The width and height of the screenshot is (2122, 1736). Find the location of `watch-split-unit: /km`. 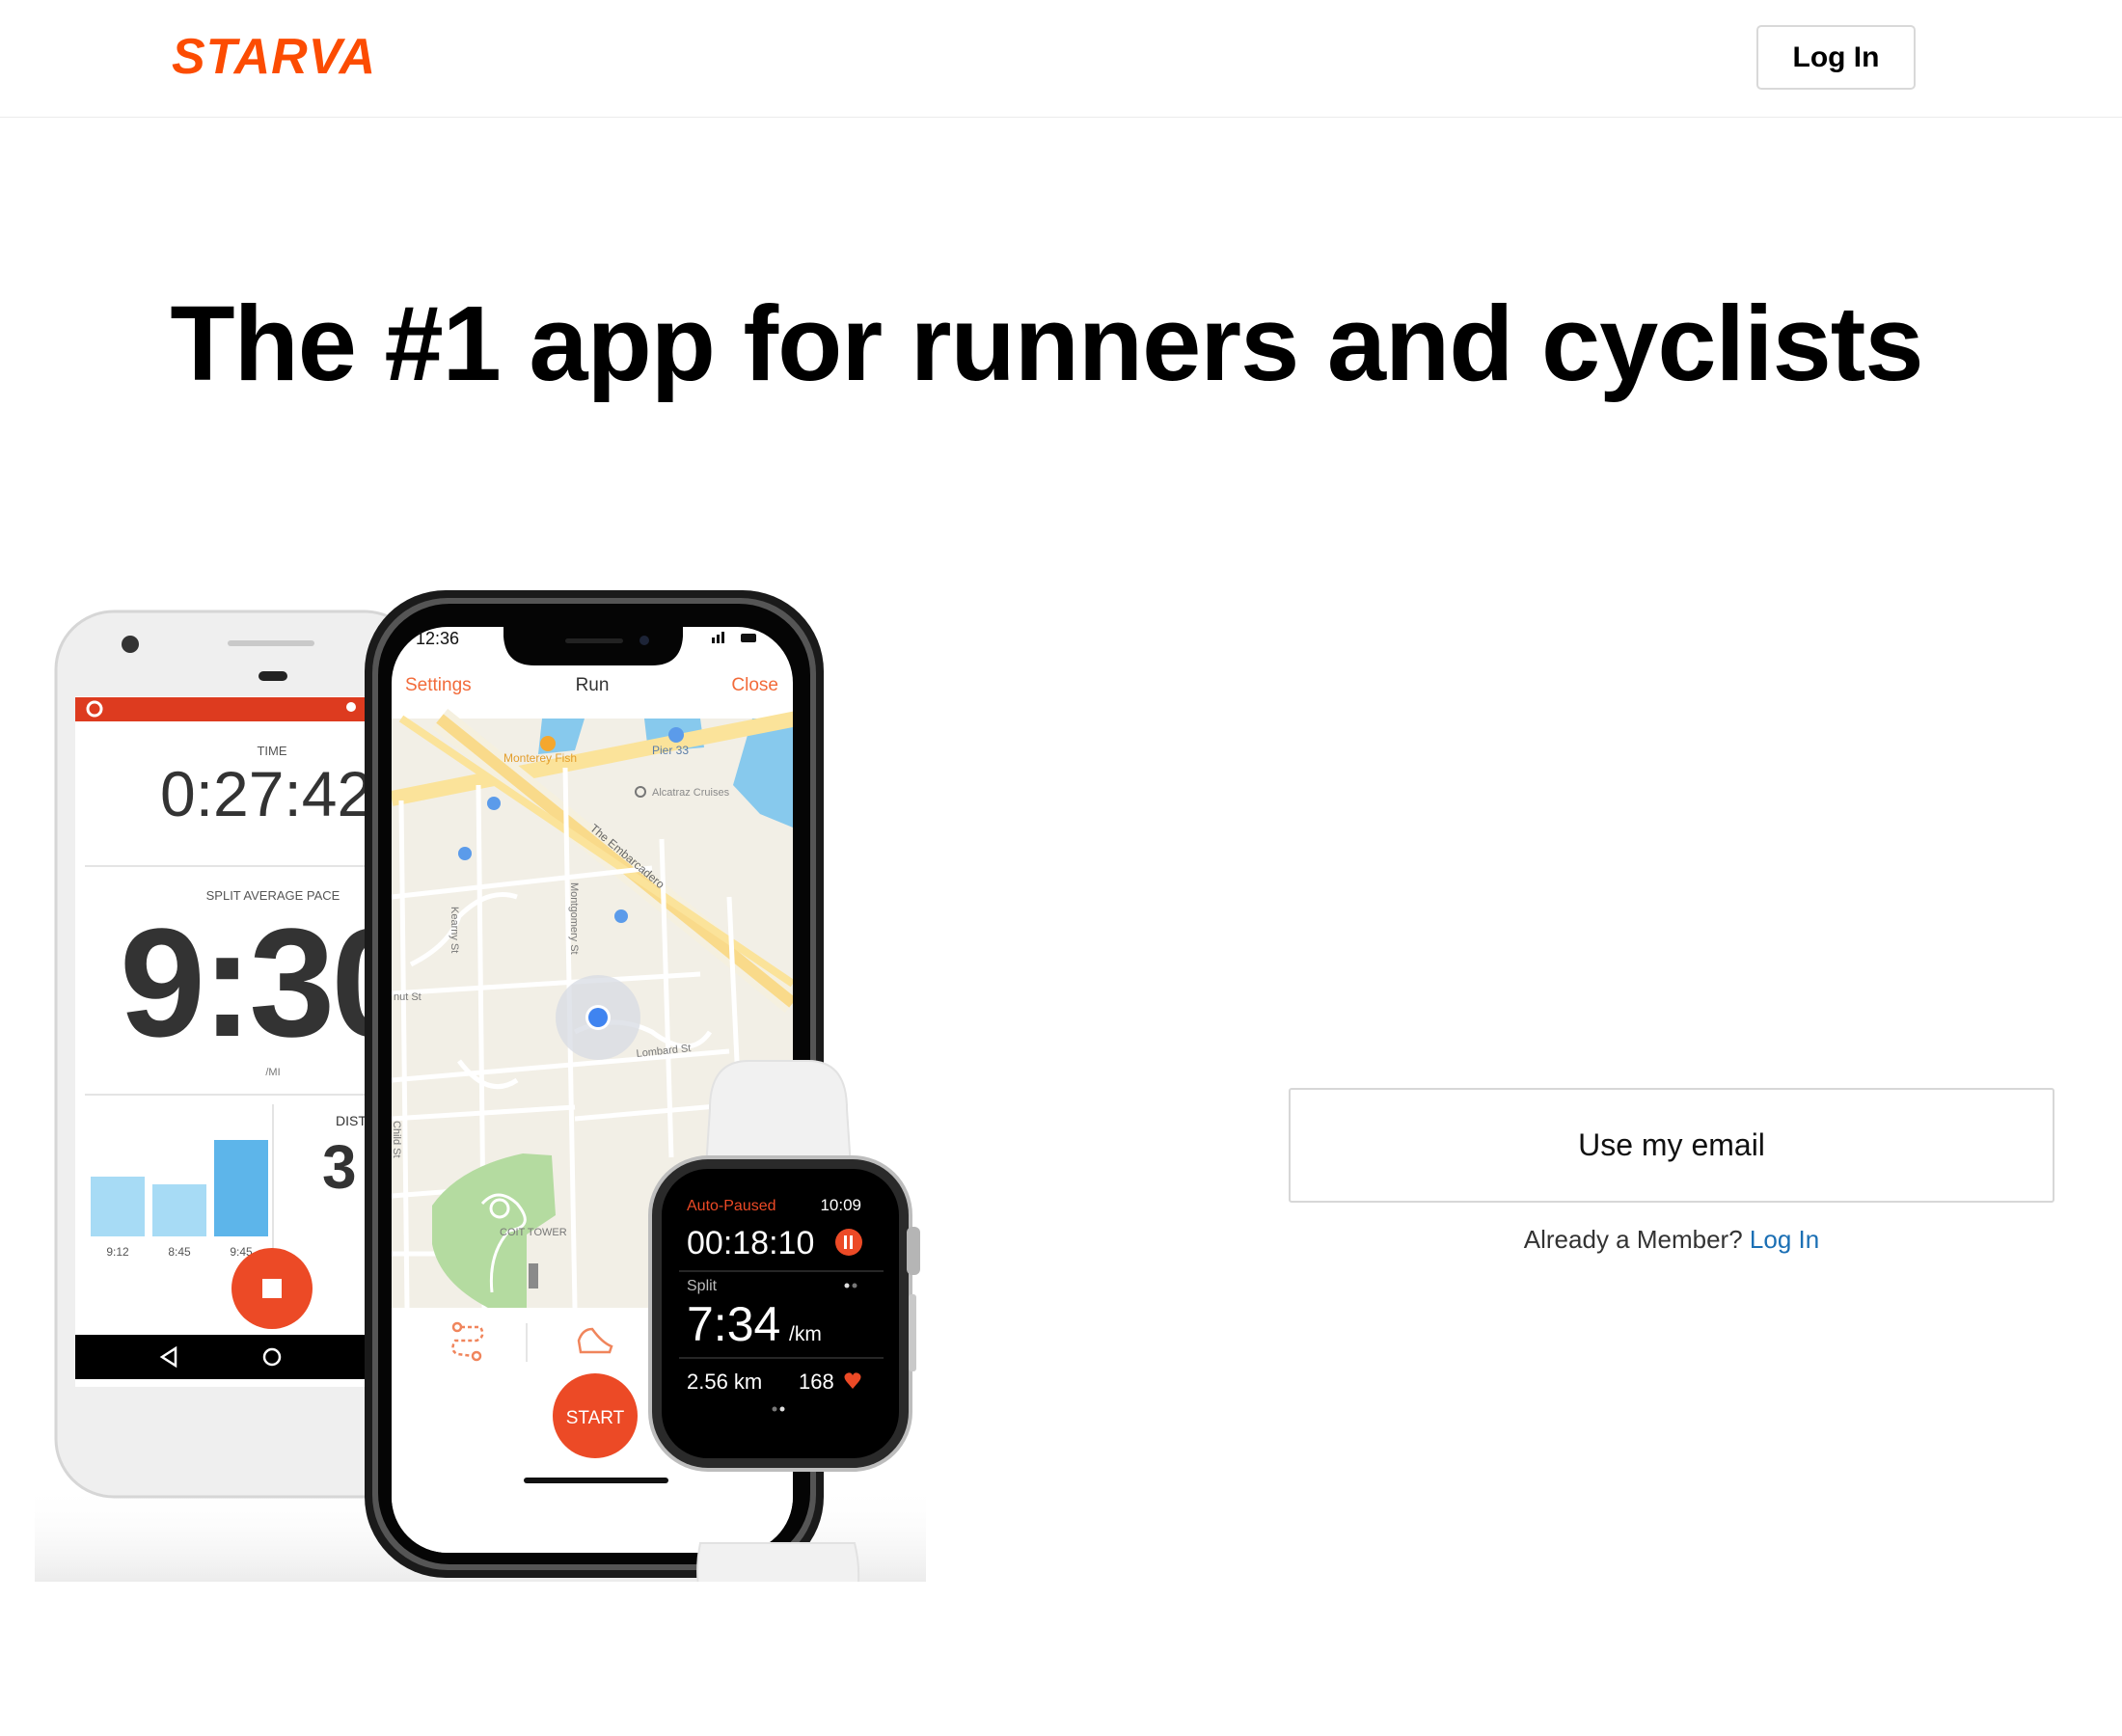

watch-split-unit: /km is located at coordinates (806, 1334).